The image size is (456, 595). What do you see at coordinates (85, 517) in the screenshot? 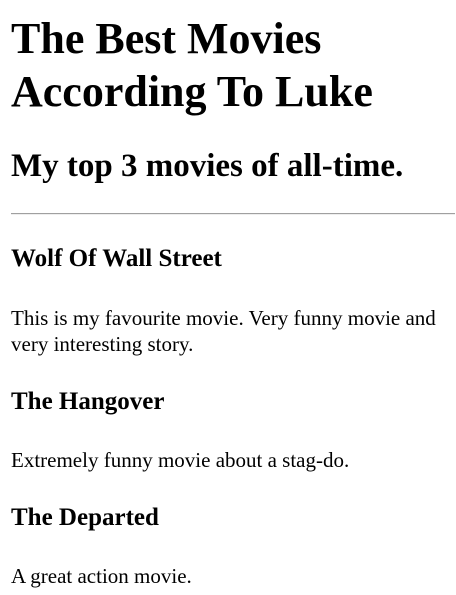
I see `movie-title: The Departed` at bounding box center [85, 517].